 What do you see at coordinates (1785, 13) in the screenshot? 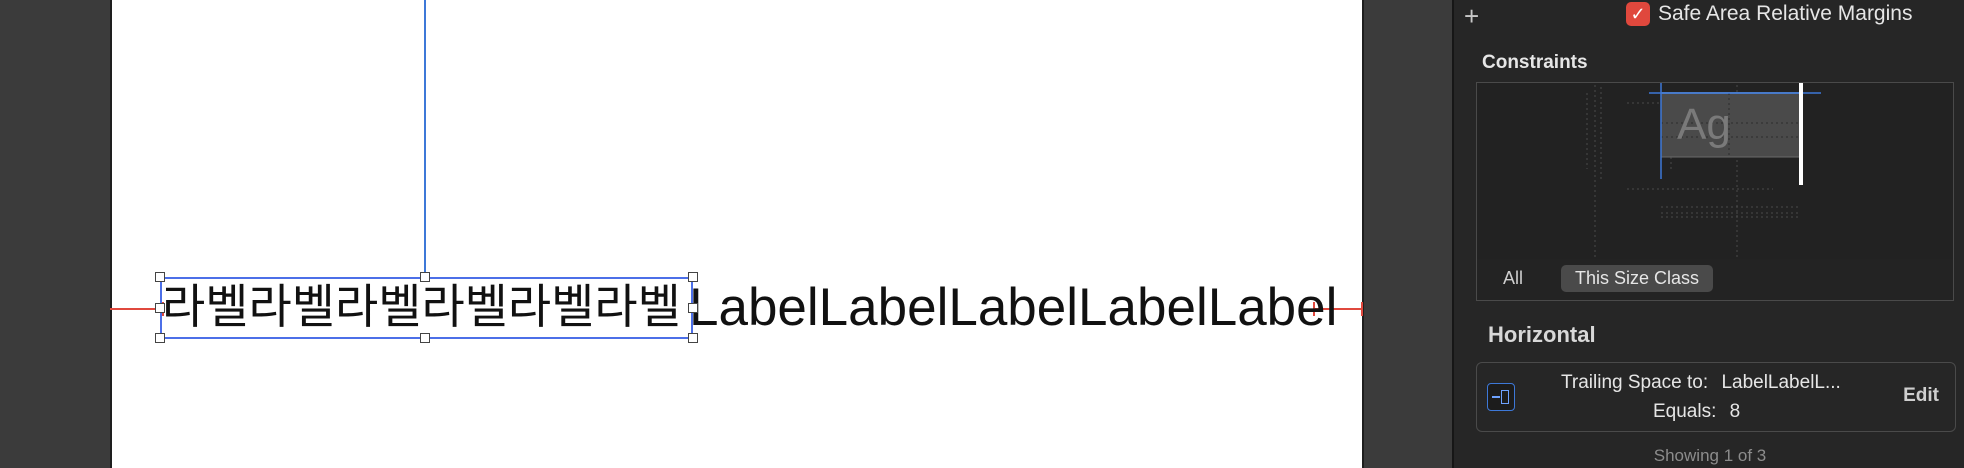
I see `safe-area-margins-label: Safe Area Relative Margins` at bounding box center [1785, 13].